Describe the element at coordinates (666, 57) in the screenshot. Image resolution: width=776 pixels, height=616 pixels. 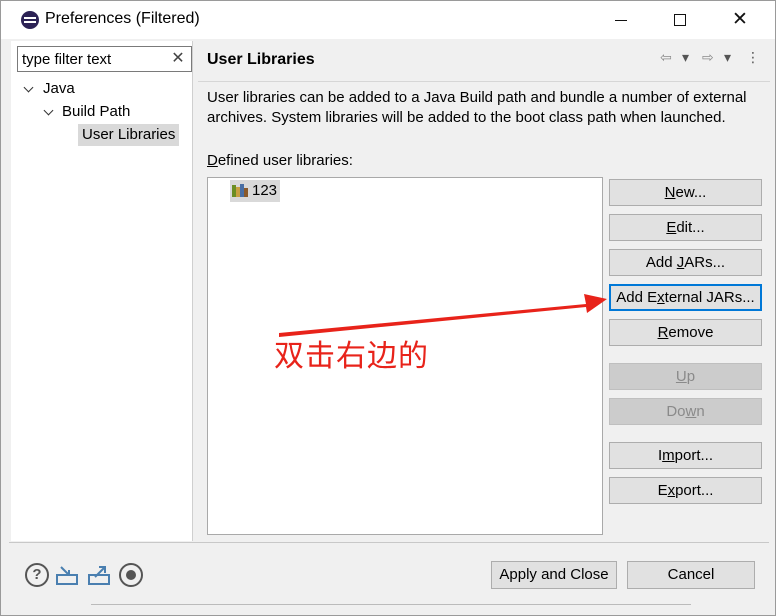
I see `back-arrow-icon: ⇦` at that location.